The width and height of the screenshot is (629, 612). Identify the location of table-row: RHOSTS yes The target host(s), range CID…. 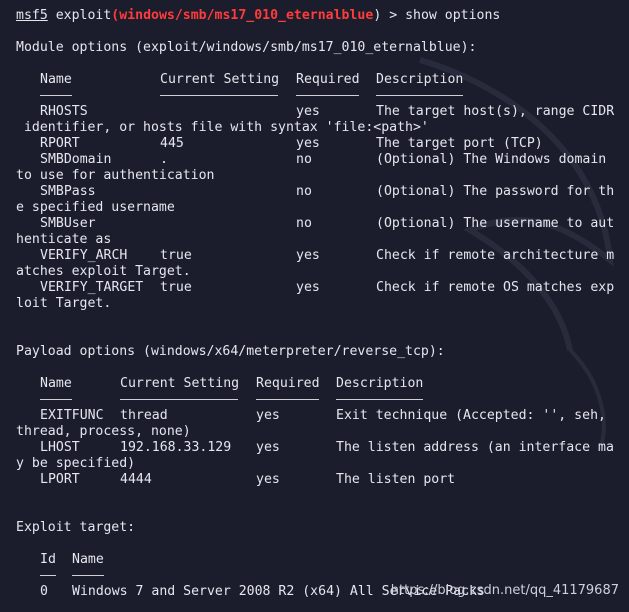
(314, 112).